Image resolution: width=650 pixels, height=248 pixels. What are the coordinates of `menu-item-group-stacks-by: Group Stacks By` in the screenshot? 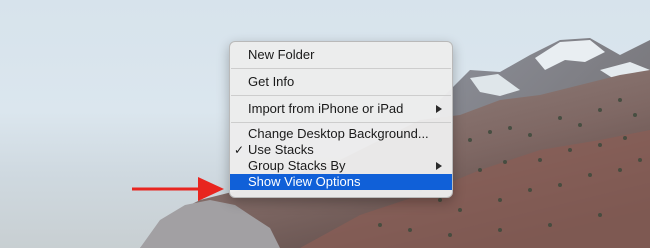 It's located at (341, 166).